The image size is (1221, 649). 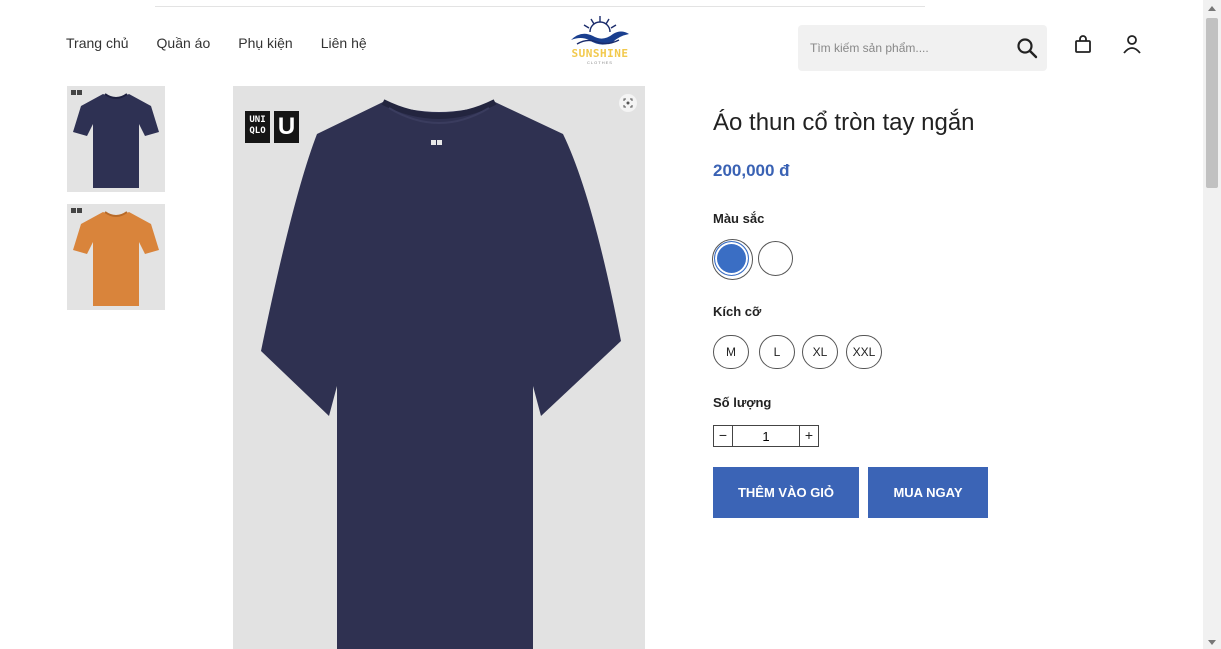 What do you see at coordinates (1027, 48) in the screenshot?
I see `search-icon` at bounding box center [1027, 48].